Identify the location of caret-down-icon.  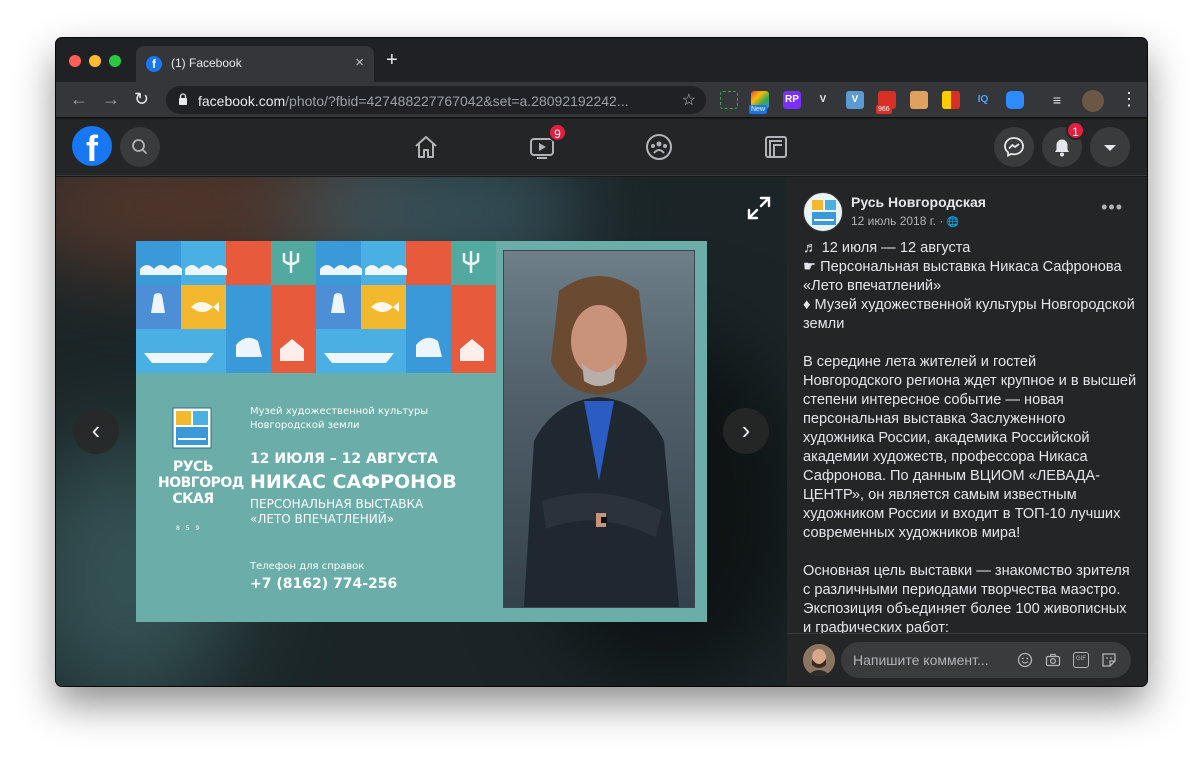
(1110, 148).